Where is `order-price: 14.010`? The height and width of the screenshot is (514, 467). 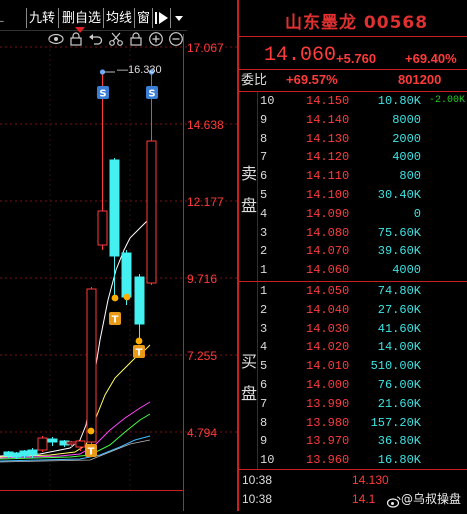
order-price: 14.010 is located at coordinates (328, 366).